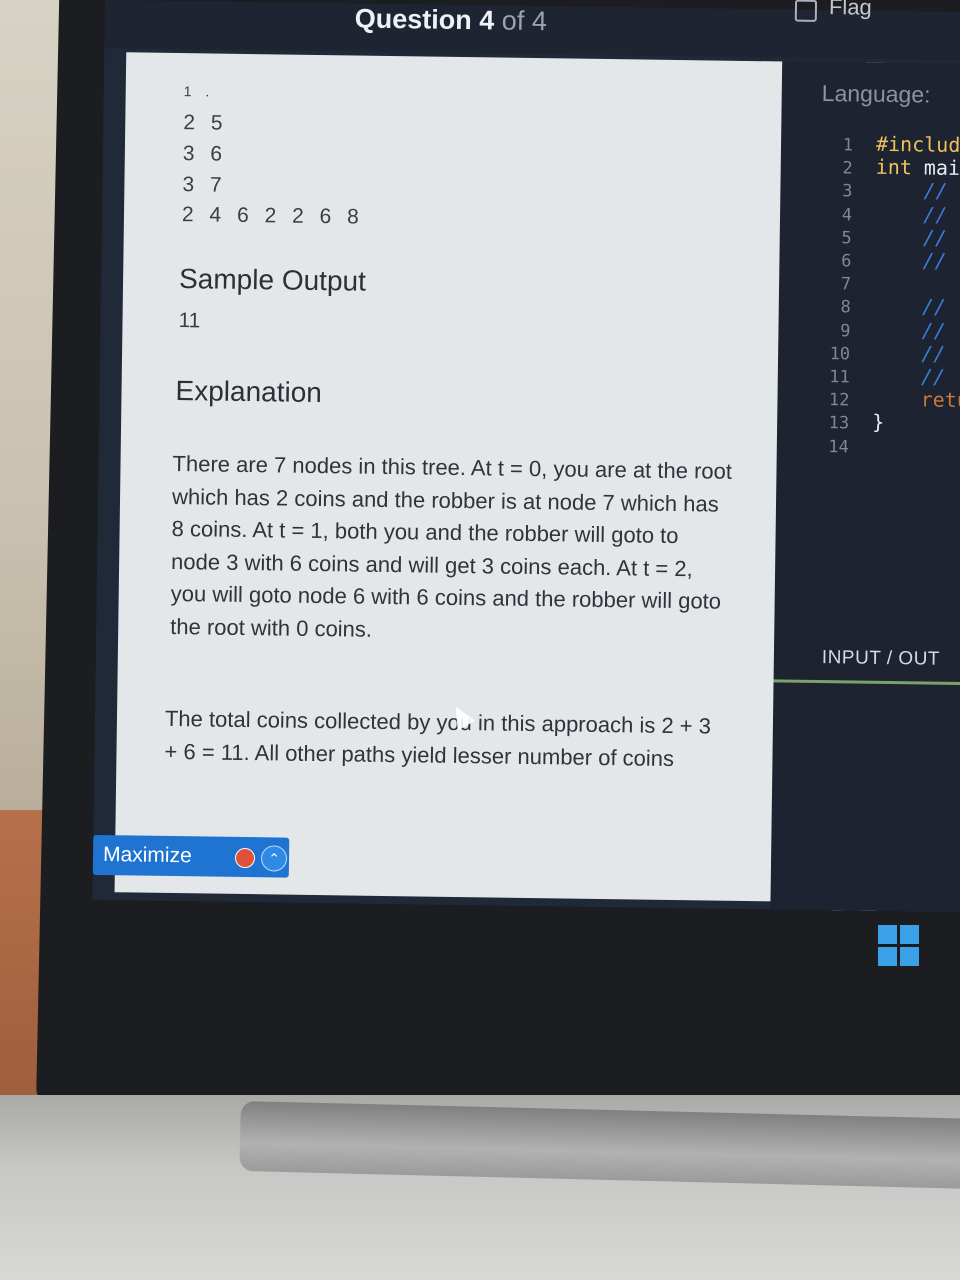  Describe the element at coordinates (917, 144) in the screenshot. I see `code-include: #includ` at that location.